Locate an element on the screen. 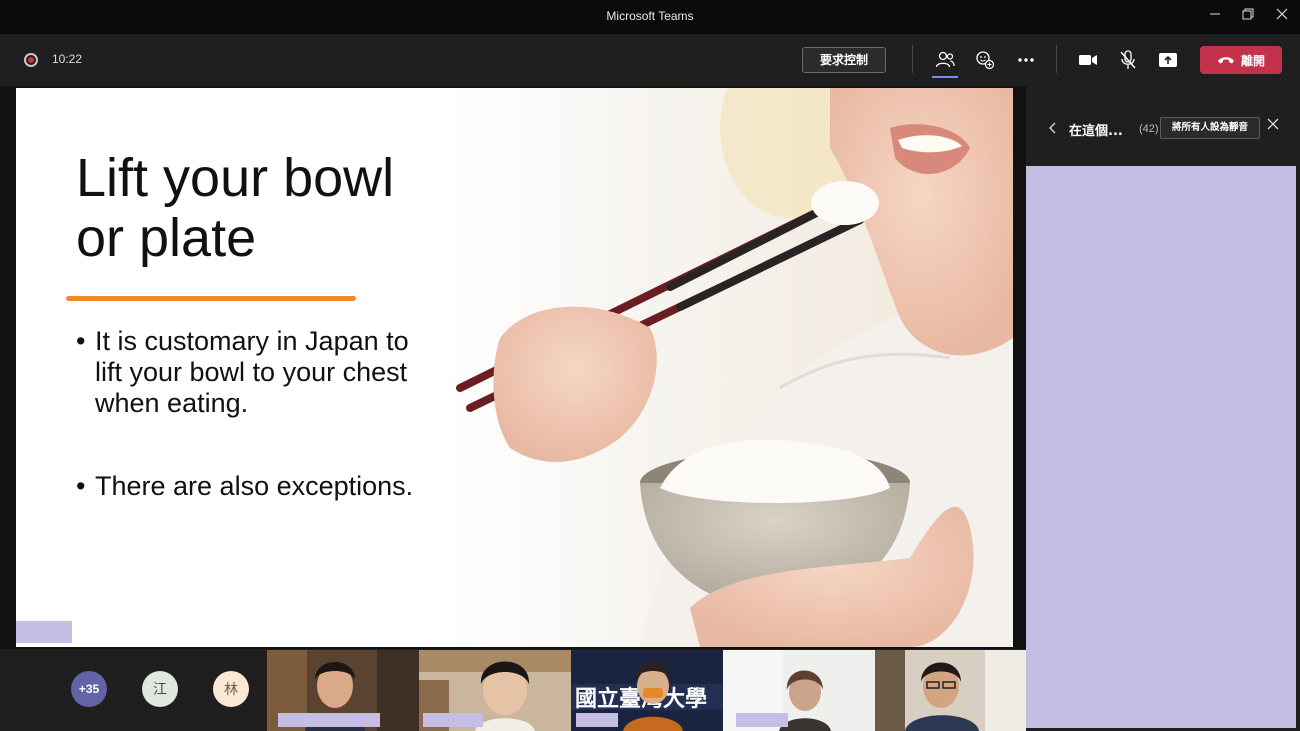 The image size is (1300, 731). more-icon is located at coordinates (1026, 60).